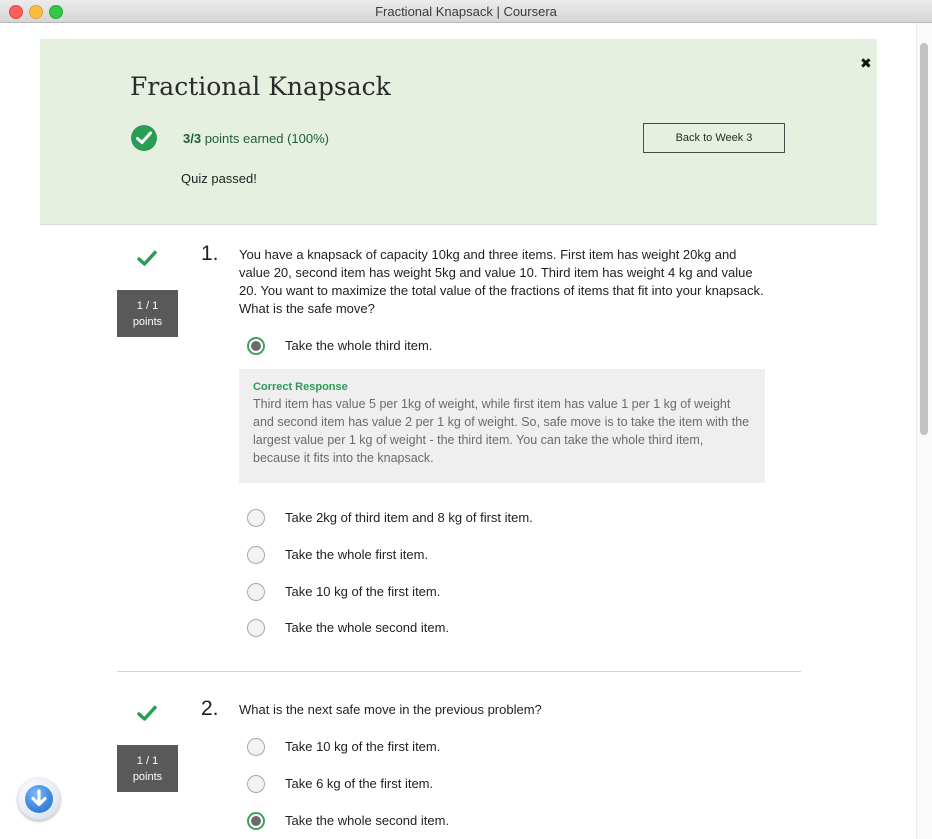  I want to click on answer-option: Take the whole third item., so click(497, 348).